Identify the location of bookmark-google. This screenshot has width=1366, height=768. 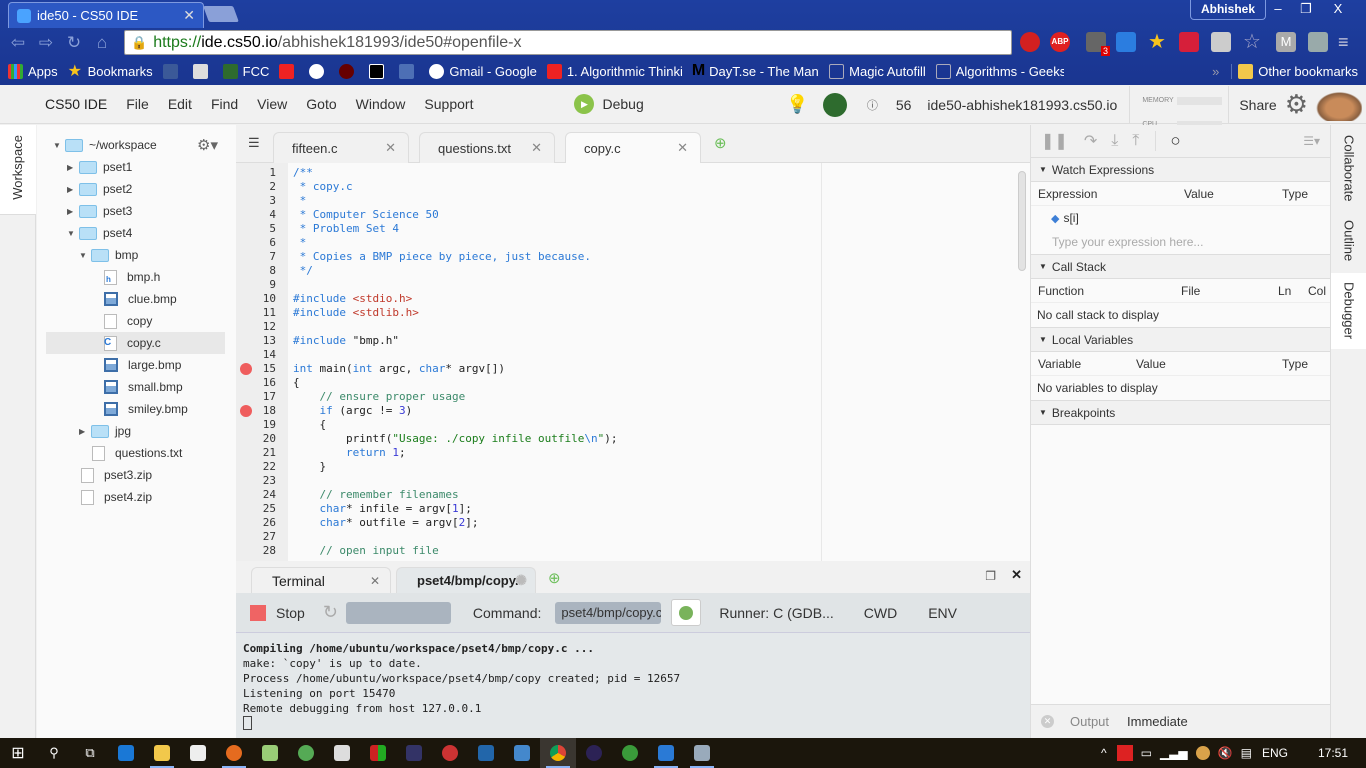
(319, 71).